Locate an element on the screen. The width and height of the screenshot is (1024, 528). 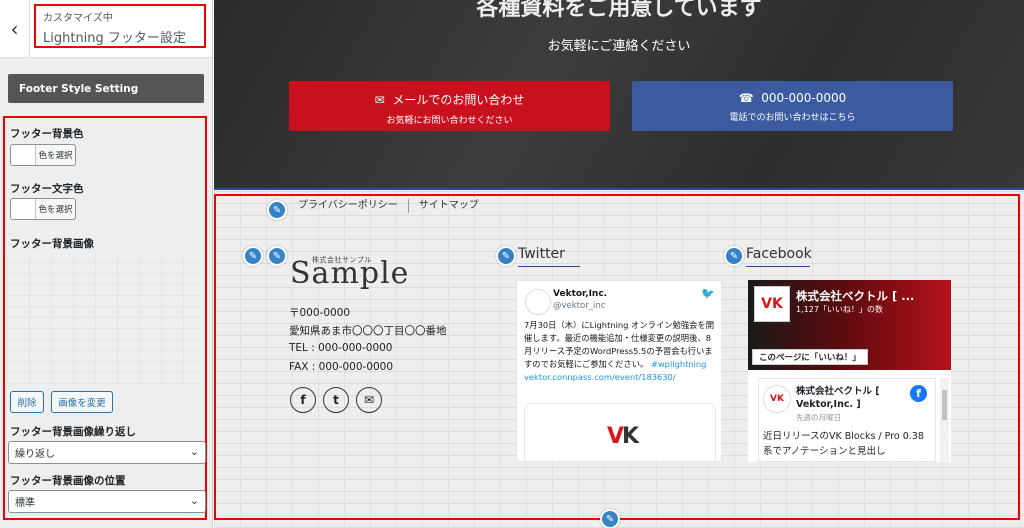
phone-button-sub: 電話でのお問い合わせはこちら is located at coordinates (792, 118).